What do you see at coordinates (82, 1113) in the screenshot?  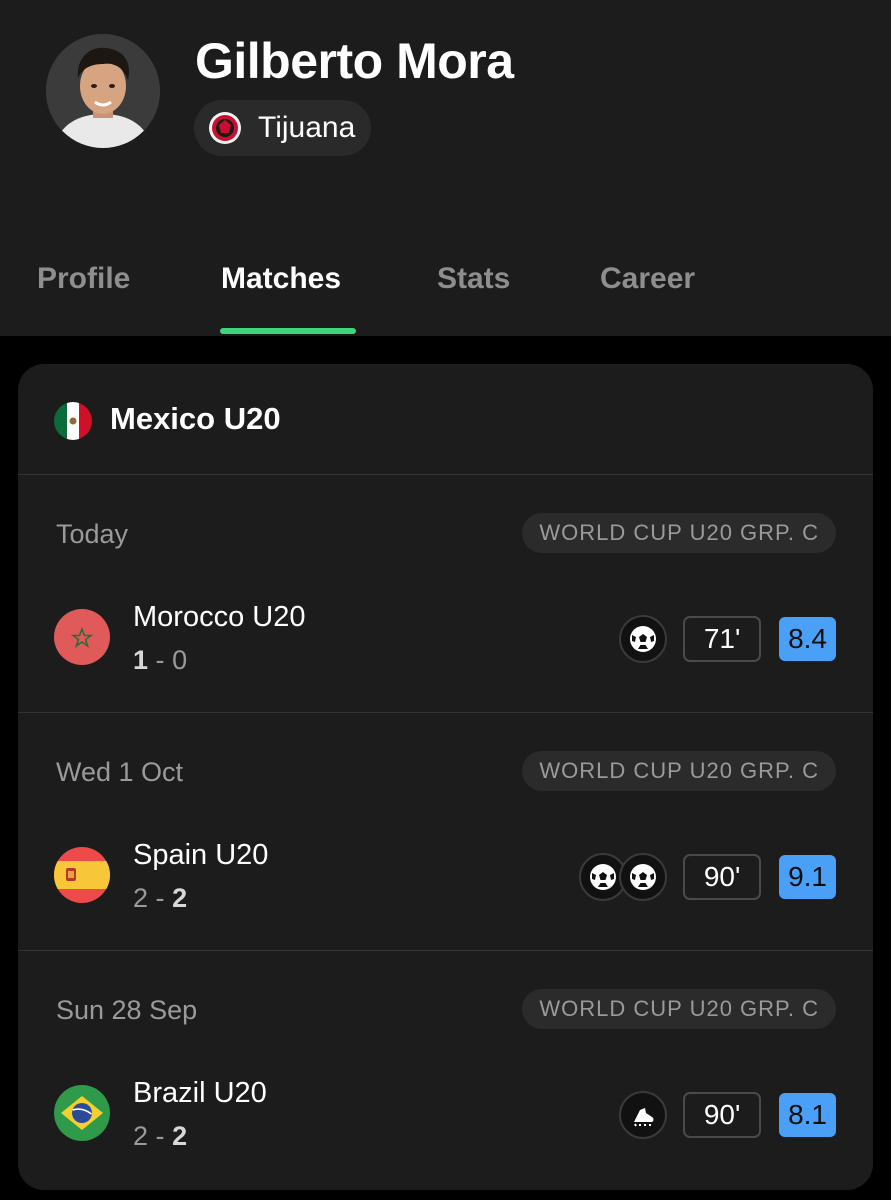 I see `brazil-flag-icon` at bounding box center [82, 1113].